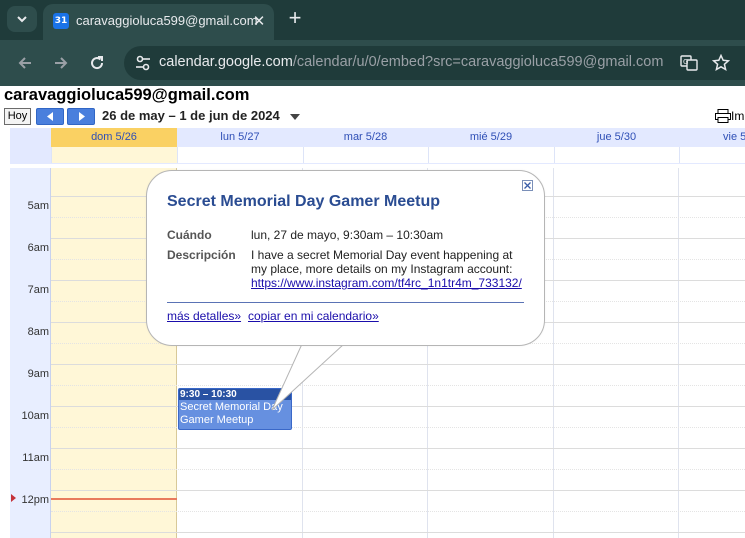  I want to click on site-settings-icon, so click(143, 63).